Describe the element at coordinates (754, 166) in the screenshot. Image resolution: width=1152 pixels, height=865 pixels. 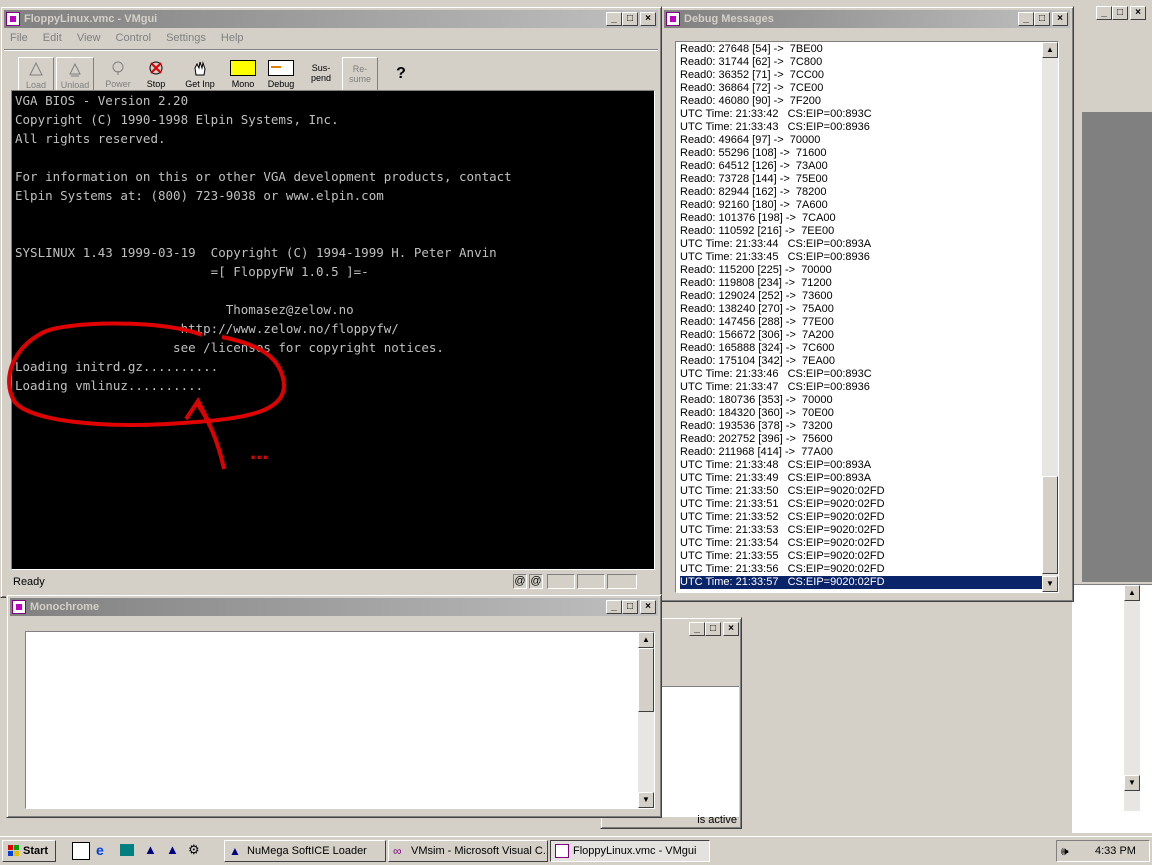
I see `debug-line: Read0: 64512 [126] -> 73A00` at that location.